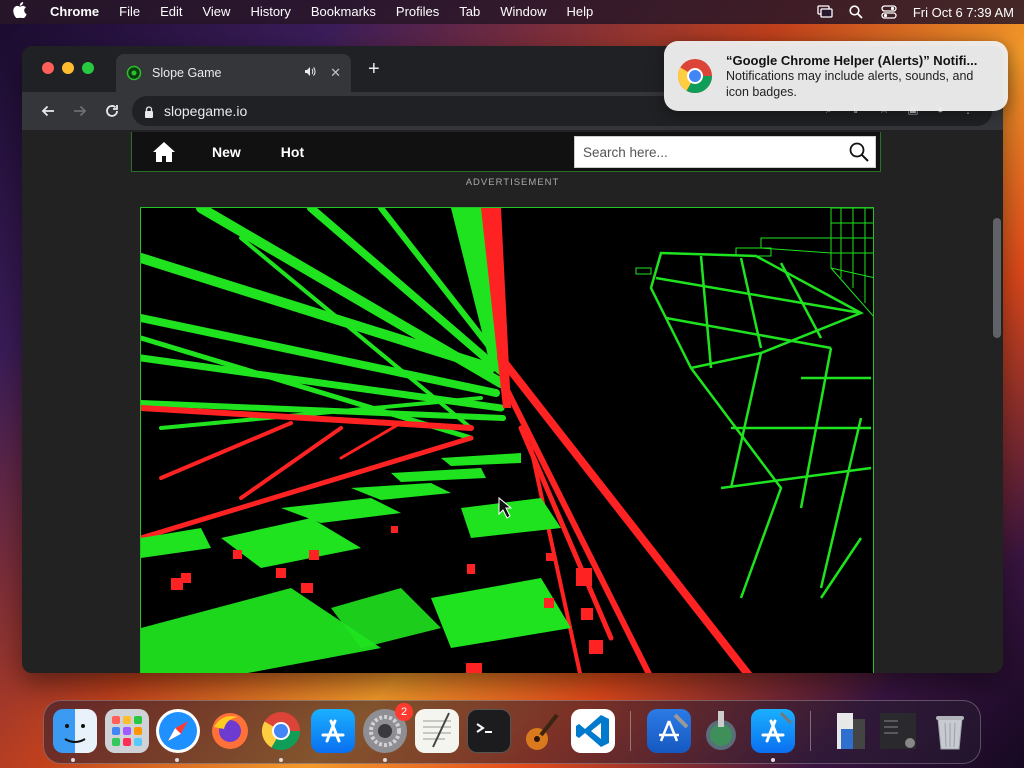 The image size is (1024, 768). I want to click on safari-running-dot, so click(177, 760).